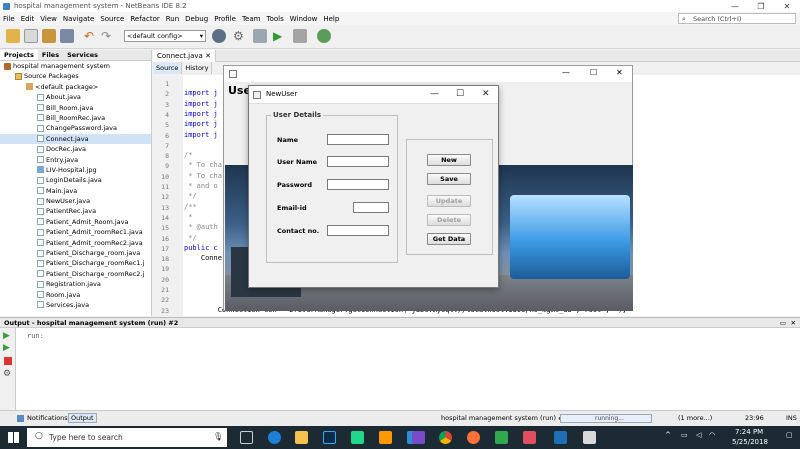 The image size is (800, 449). I want to click on open-project-icon, so click(49, 36).